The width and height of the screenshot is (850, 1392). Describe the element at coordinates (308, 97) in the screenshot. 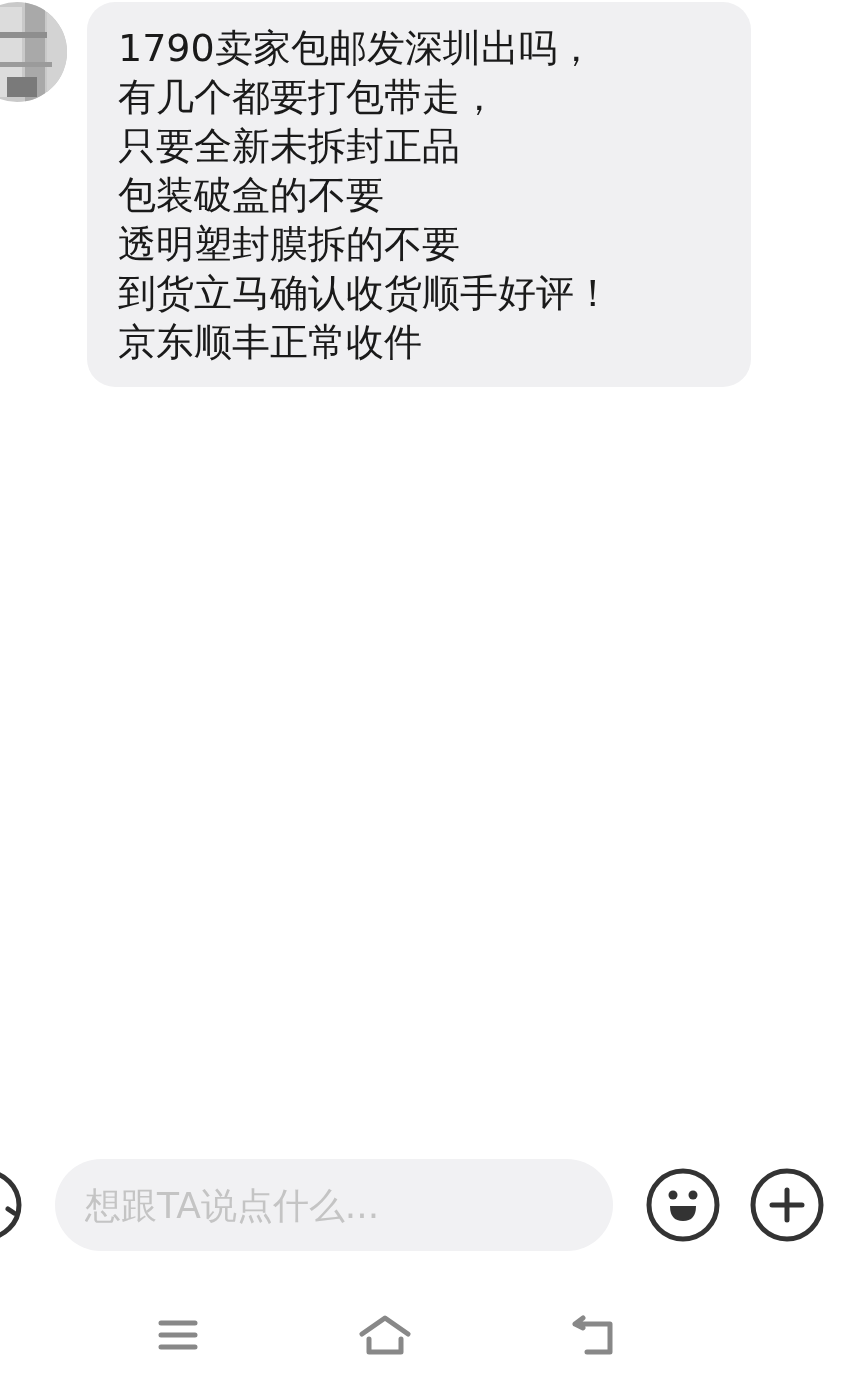

I see `message-line: 有几个都要打包带走，` at that location.